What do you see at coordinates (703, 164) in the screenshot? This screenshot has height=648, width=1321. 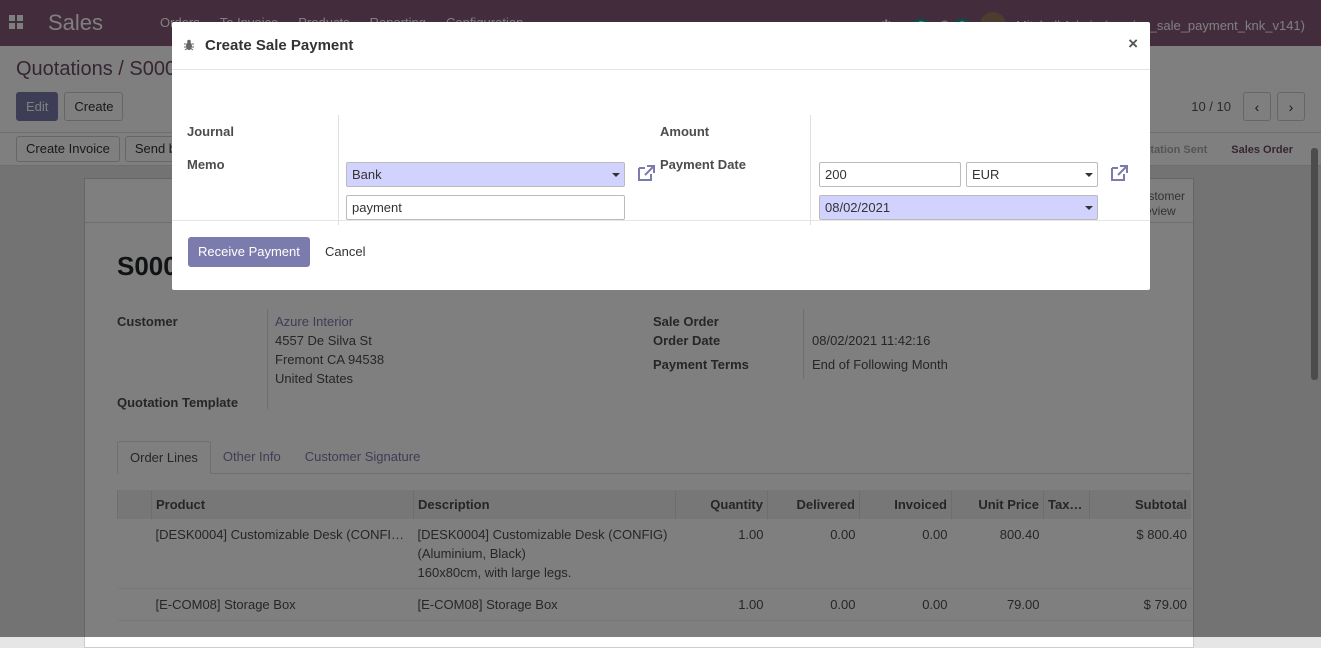 I see `payment-date-label: Payment Date` at bounding box center [703, 164].